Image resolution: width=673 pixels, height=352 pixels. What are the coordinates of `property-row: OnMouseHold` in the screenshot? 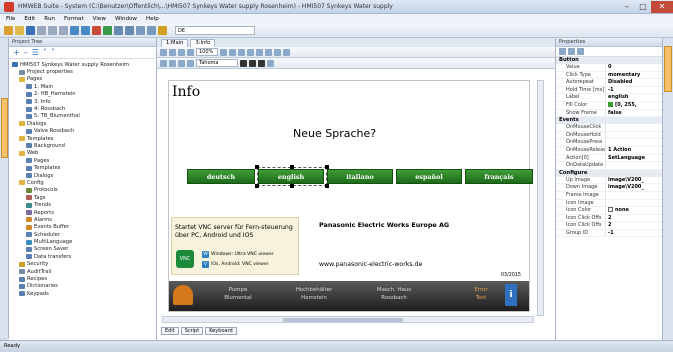 It's located at (609, 135).